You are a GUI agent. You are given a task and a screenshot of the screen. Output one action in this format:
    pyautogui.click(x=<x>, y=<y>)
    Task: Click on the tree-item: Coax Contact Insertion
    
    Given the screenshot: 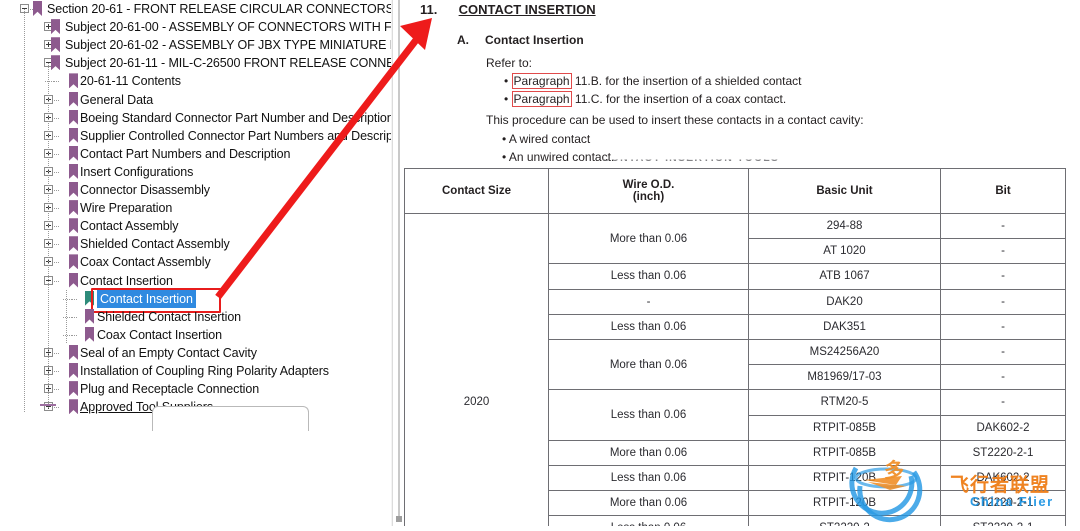 What is the action you would take?
    pyautogui.click(x=196, y=335)
    